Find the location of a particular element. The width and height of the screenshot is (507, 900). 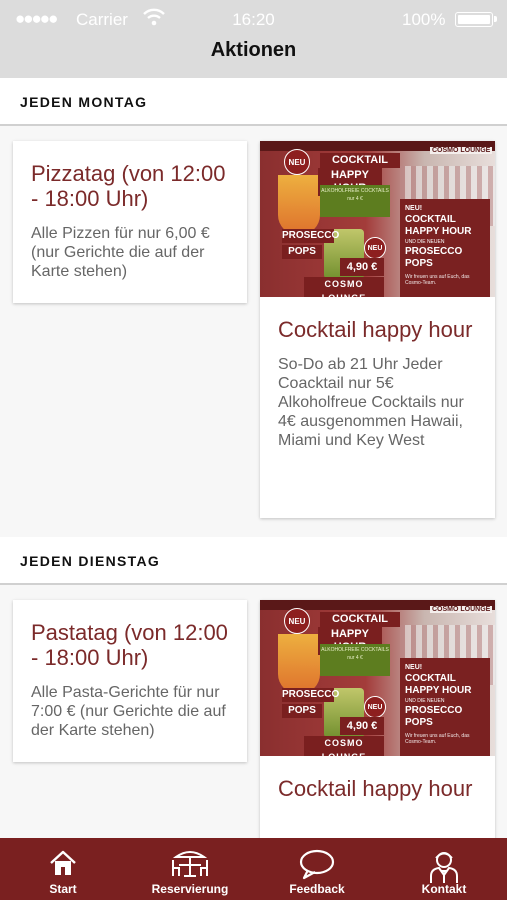

offer-title: Pizzatag (von 12:00 - 18:00 Uhr) is located at coordinates (128, 186).